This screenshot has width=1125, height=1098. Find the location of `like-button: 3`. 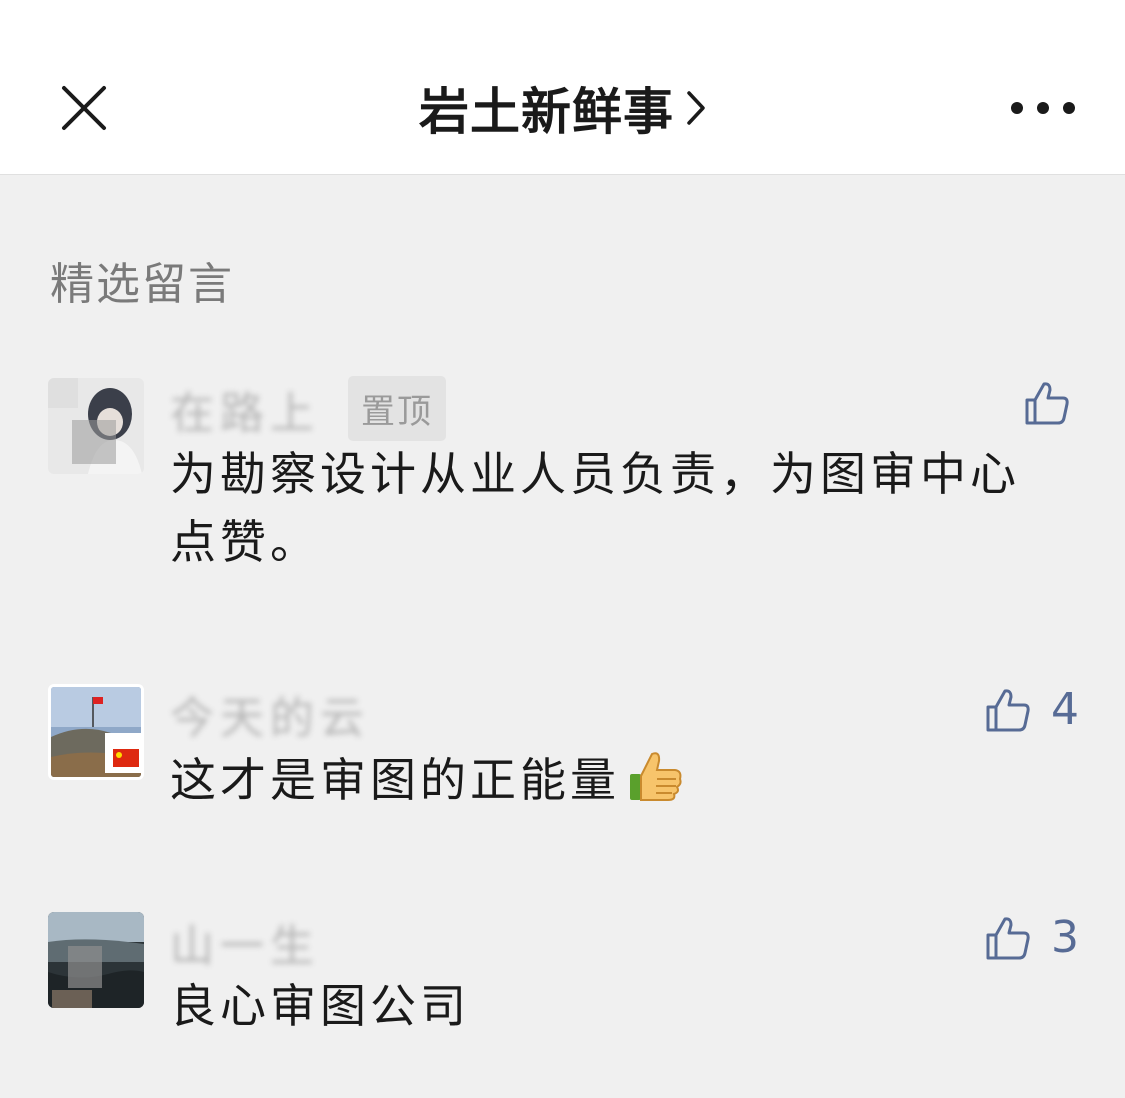

like-button: 3 is located at coordinates (1032, 937).